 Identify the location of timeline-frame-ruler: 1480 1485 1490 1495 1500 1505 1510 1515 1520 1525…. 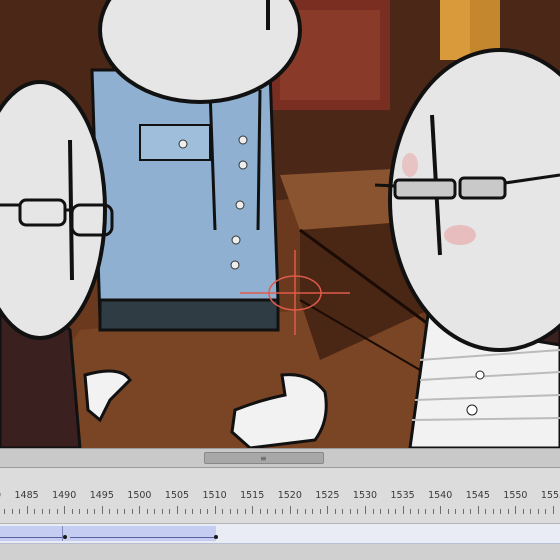
(280, 496).